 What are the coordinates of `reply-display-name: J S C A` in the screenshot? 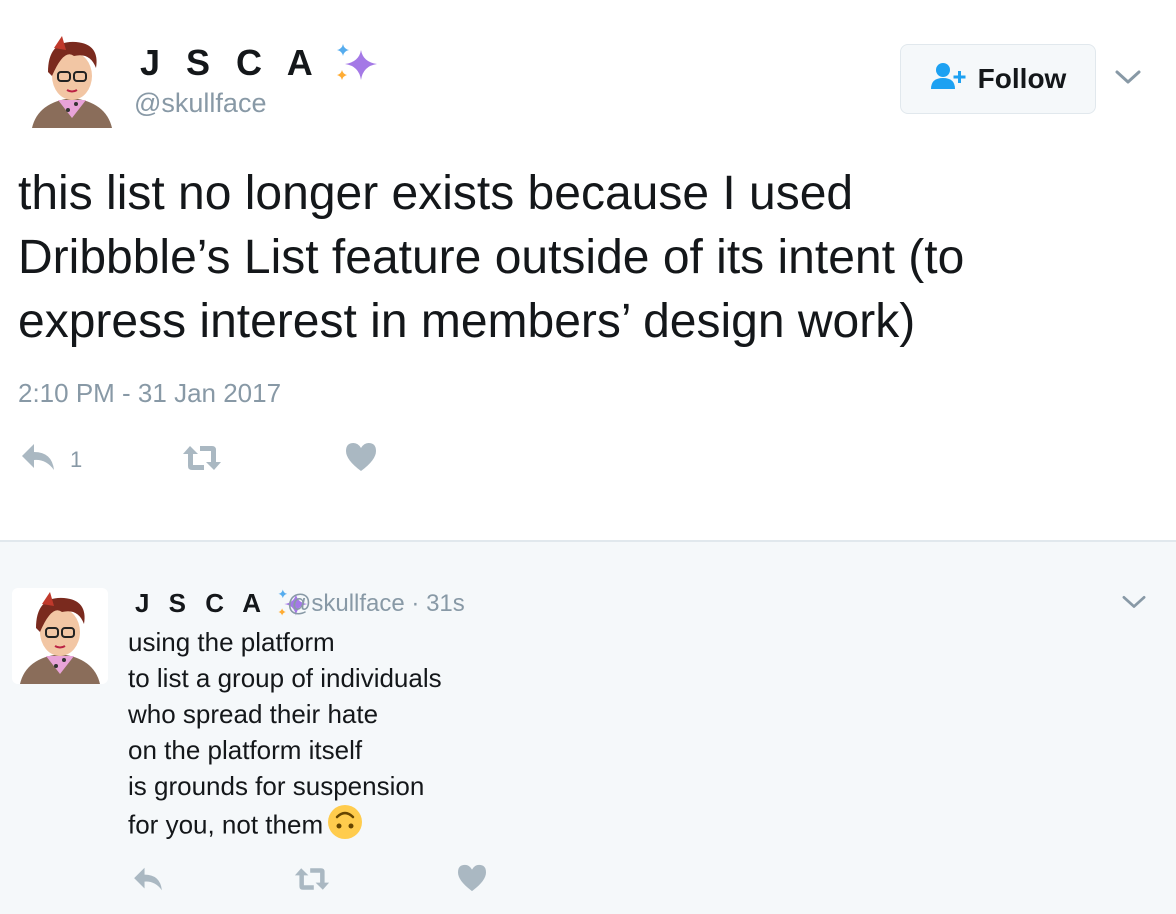 It's located at (223, 607).